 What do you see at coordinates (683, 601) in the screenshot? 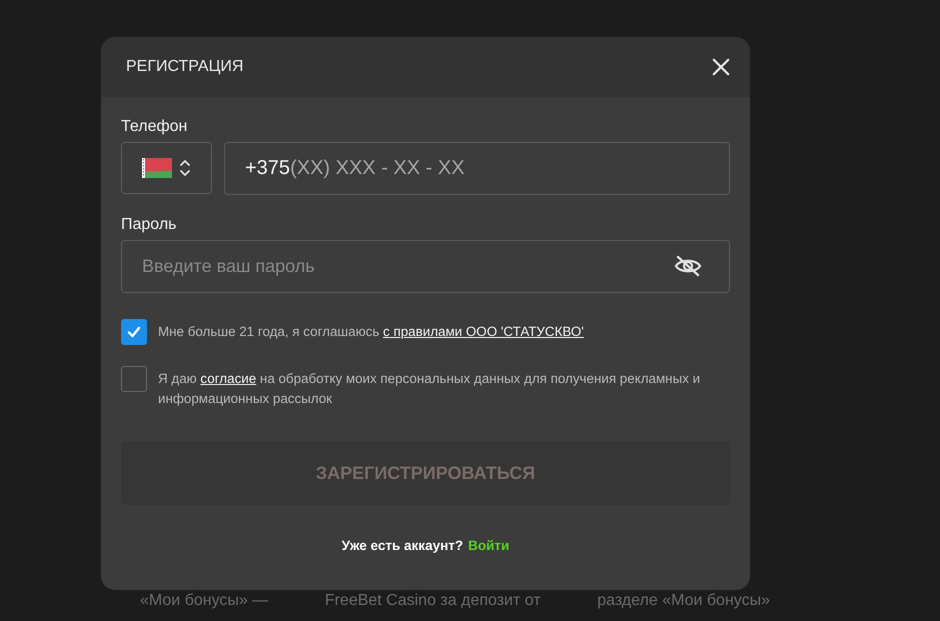
I see `background-text: разделе «Мои бонусы»` at bounding box center [683, 601].